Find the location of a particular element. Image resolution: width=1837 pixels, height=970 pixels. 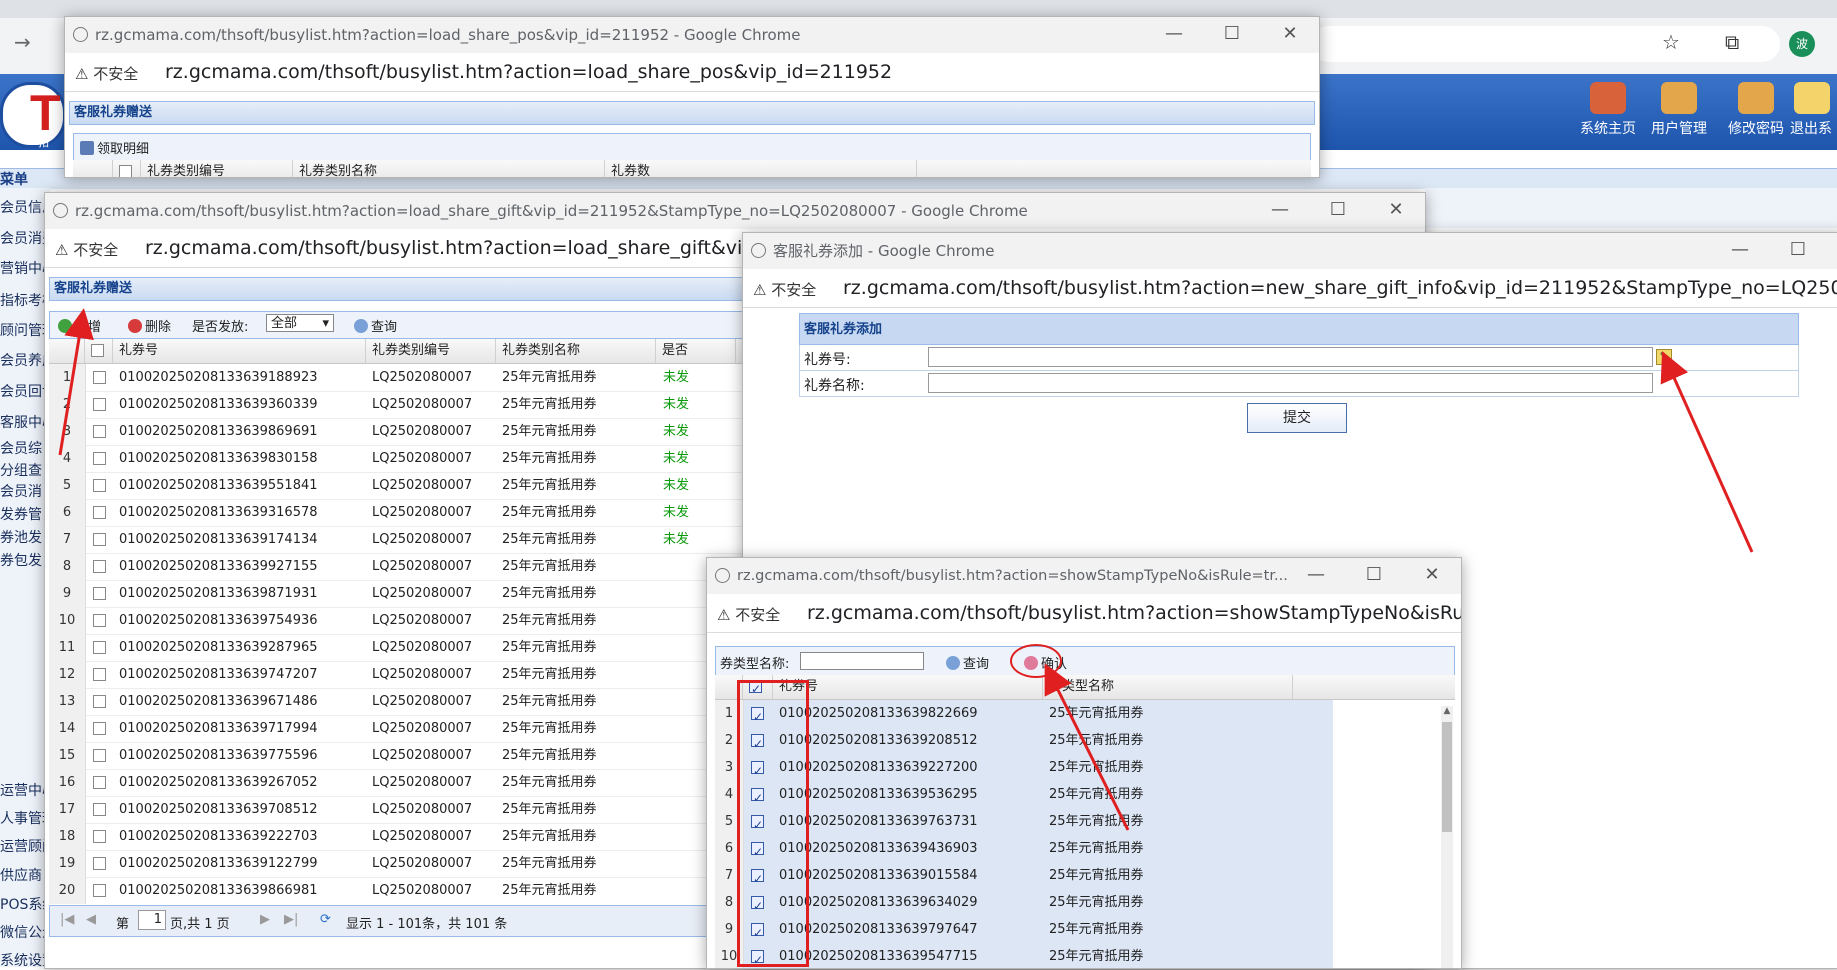

header-select-all is located at coordinates (127, 168).